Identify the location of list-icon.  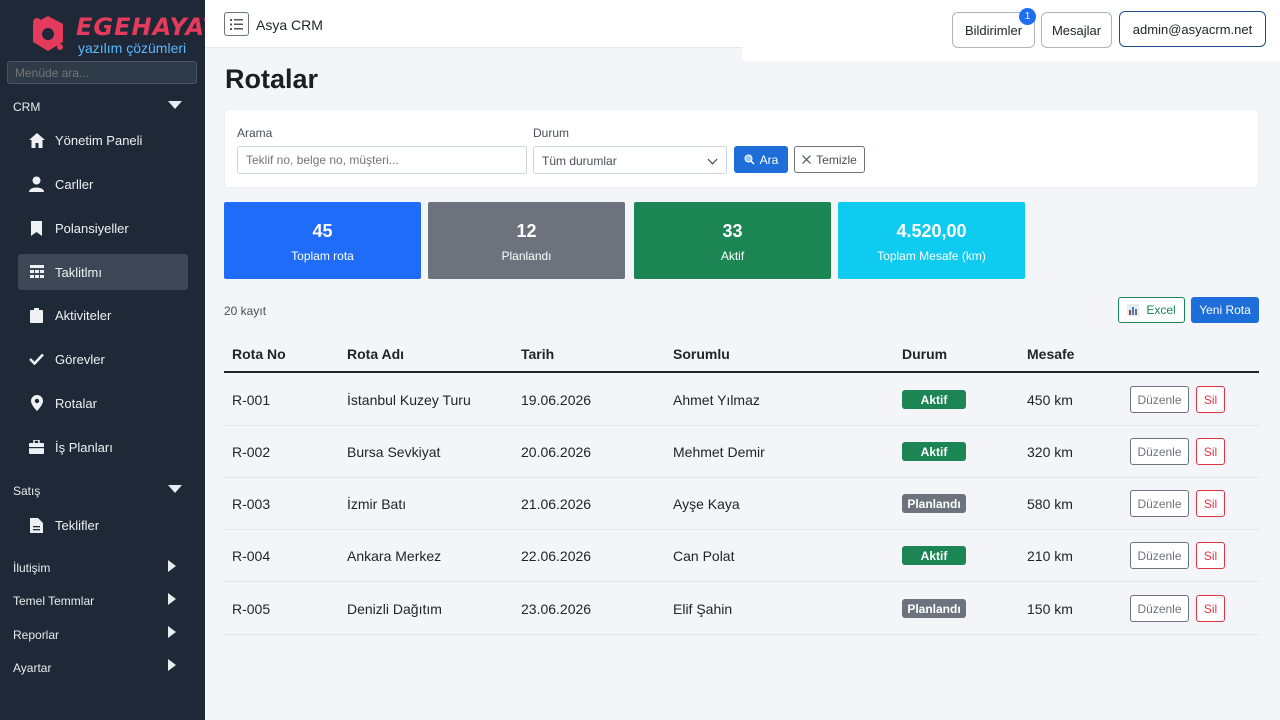
(236, 24).